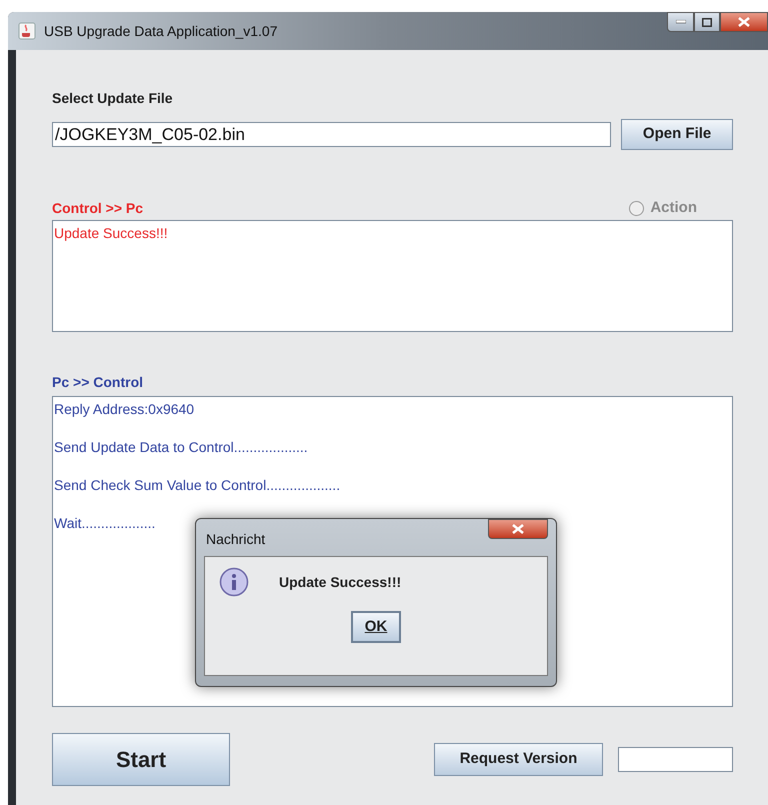 Image resolution: width=768 pixels, height=805 pixels. Describe the element at coordinates (236, 539) in the screenshot. I see `dialog-title: Nachricht` at that location.